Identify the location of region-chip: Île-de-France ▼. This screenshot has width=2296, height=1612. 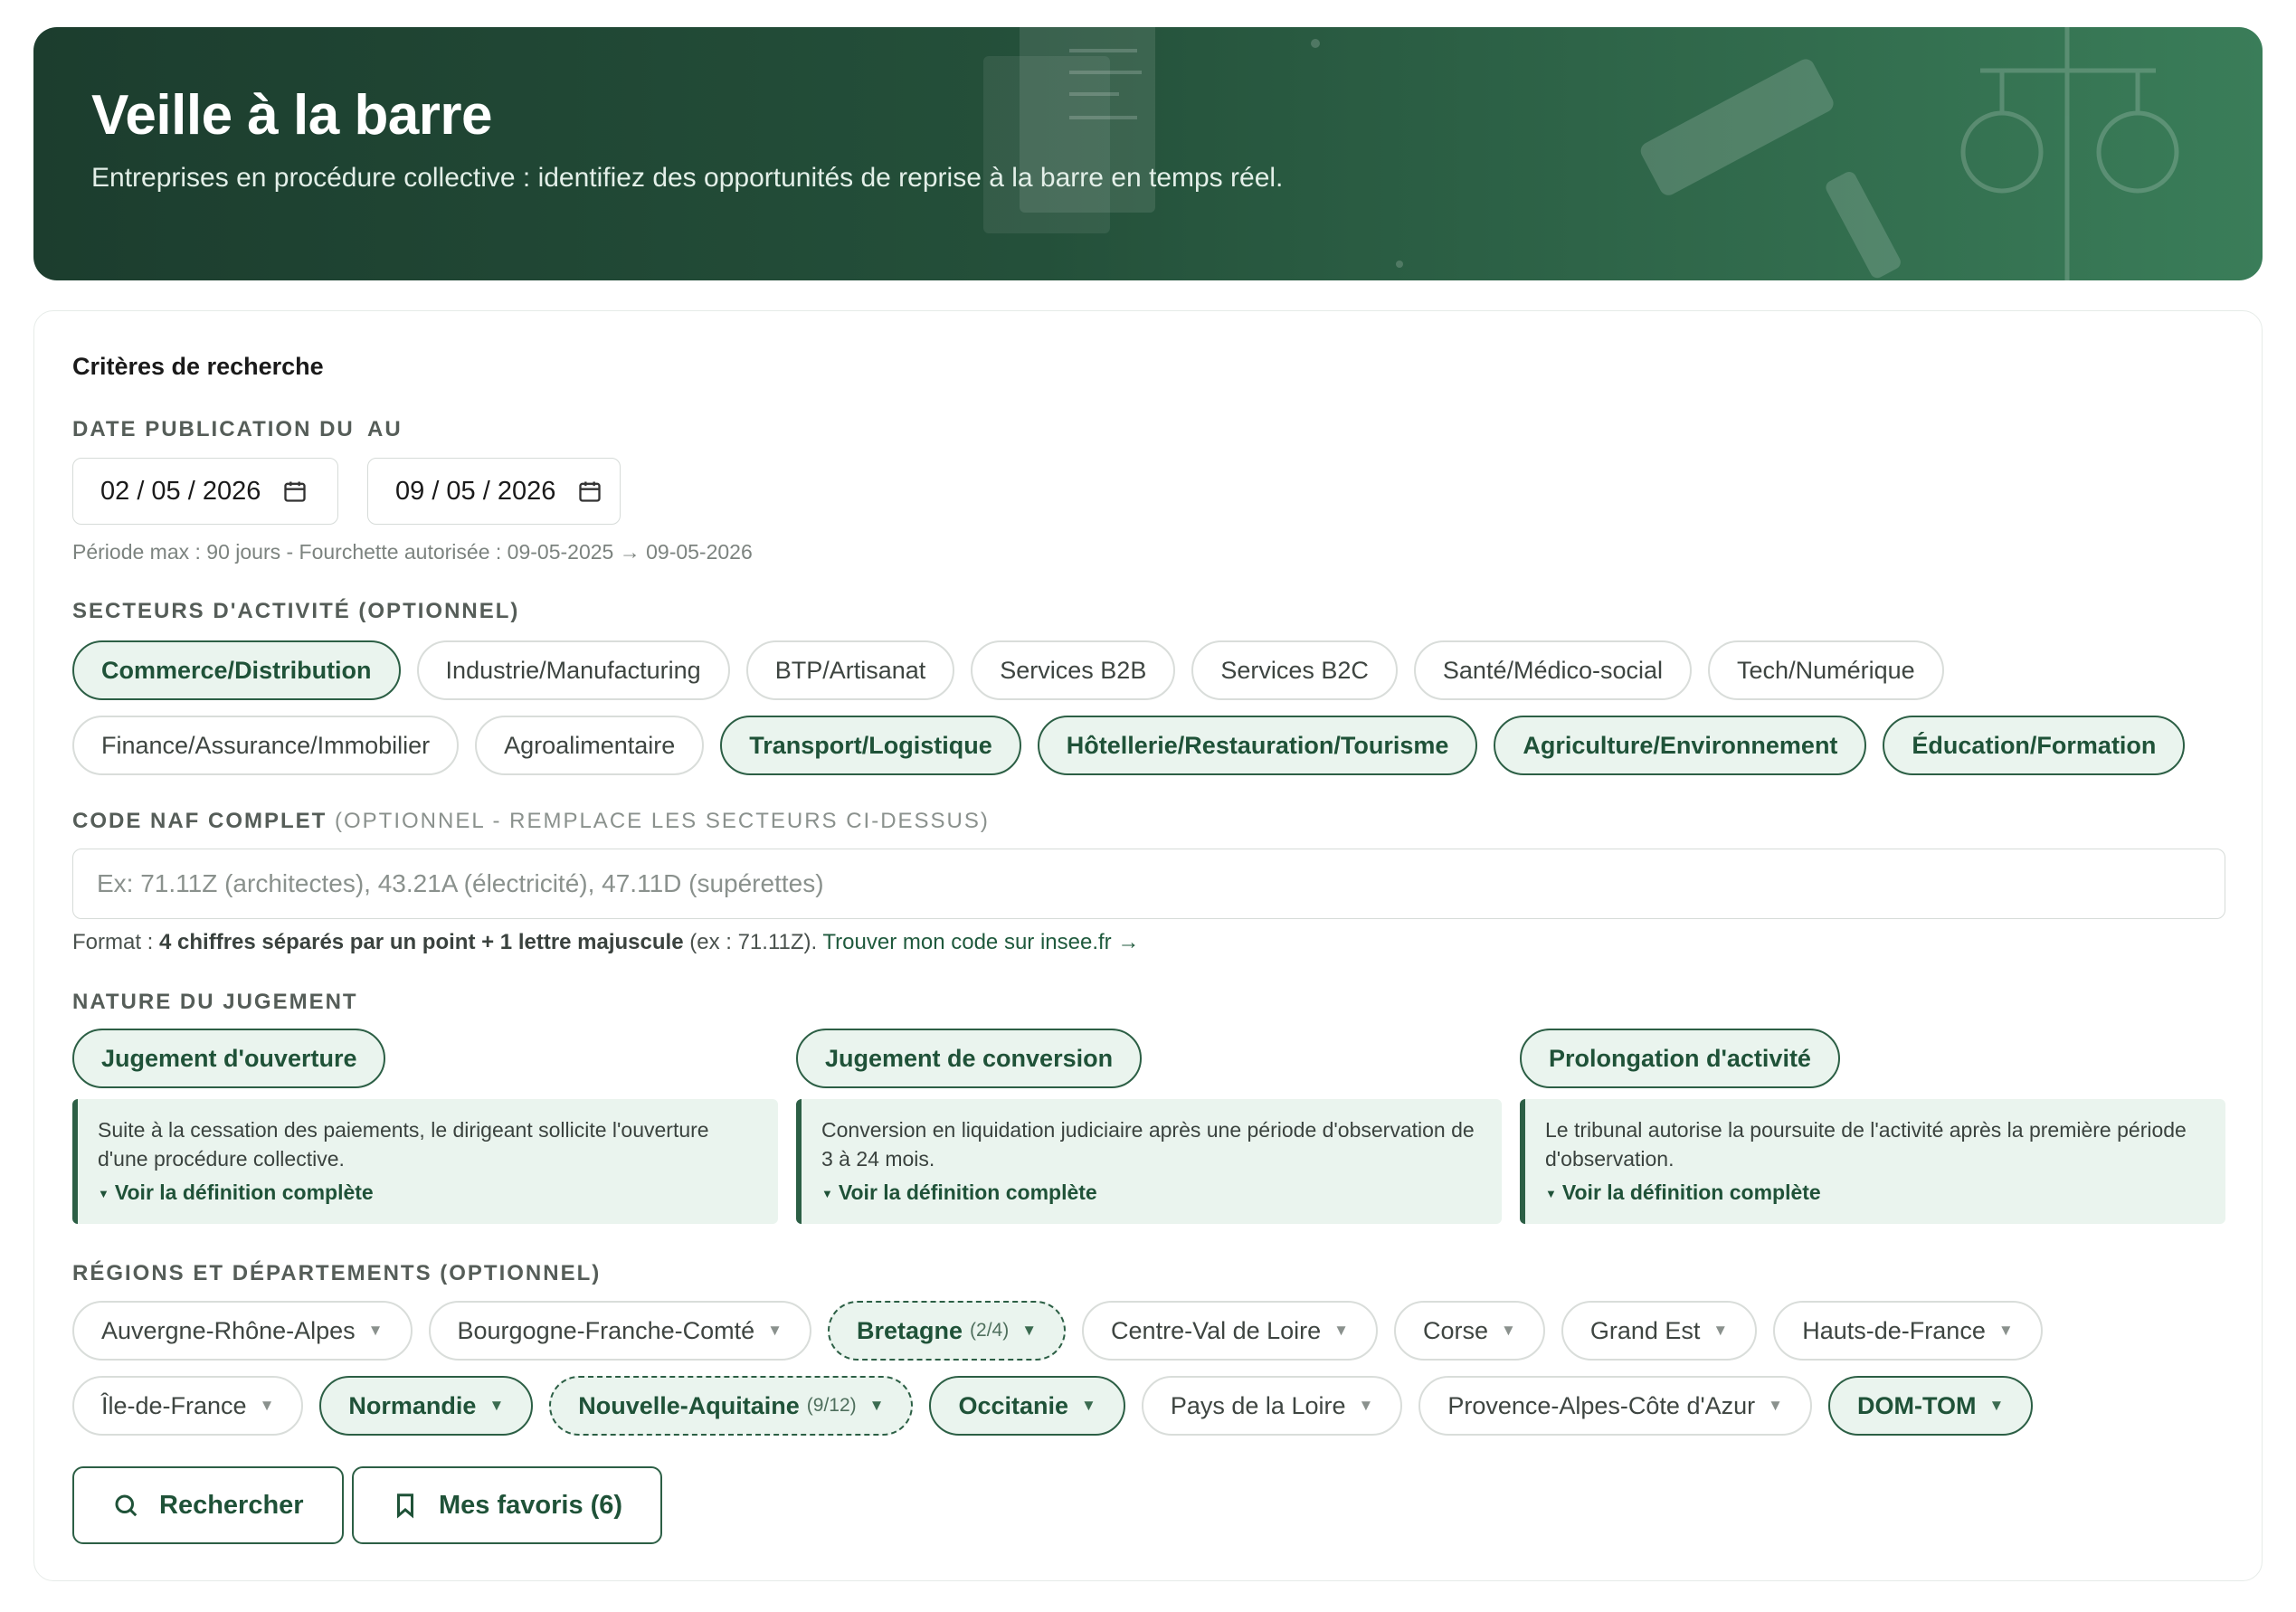
(188, 1406).